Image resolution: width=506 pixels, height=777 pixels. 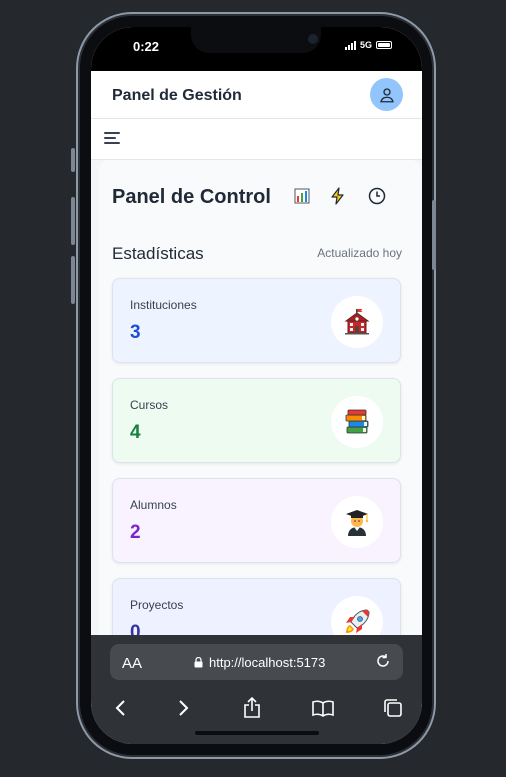 I want to click on reader-aa-button: AA, so click(x=132, y=663).